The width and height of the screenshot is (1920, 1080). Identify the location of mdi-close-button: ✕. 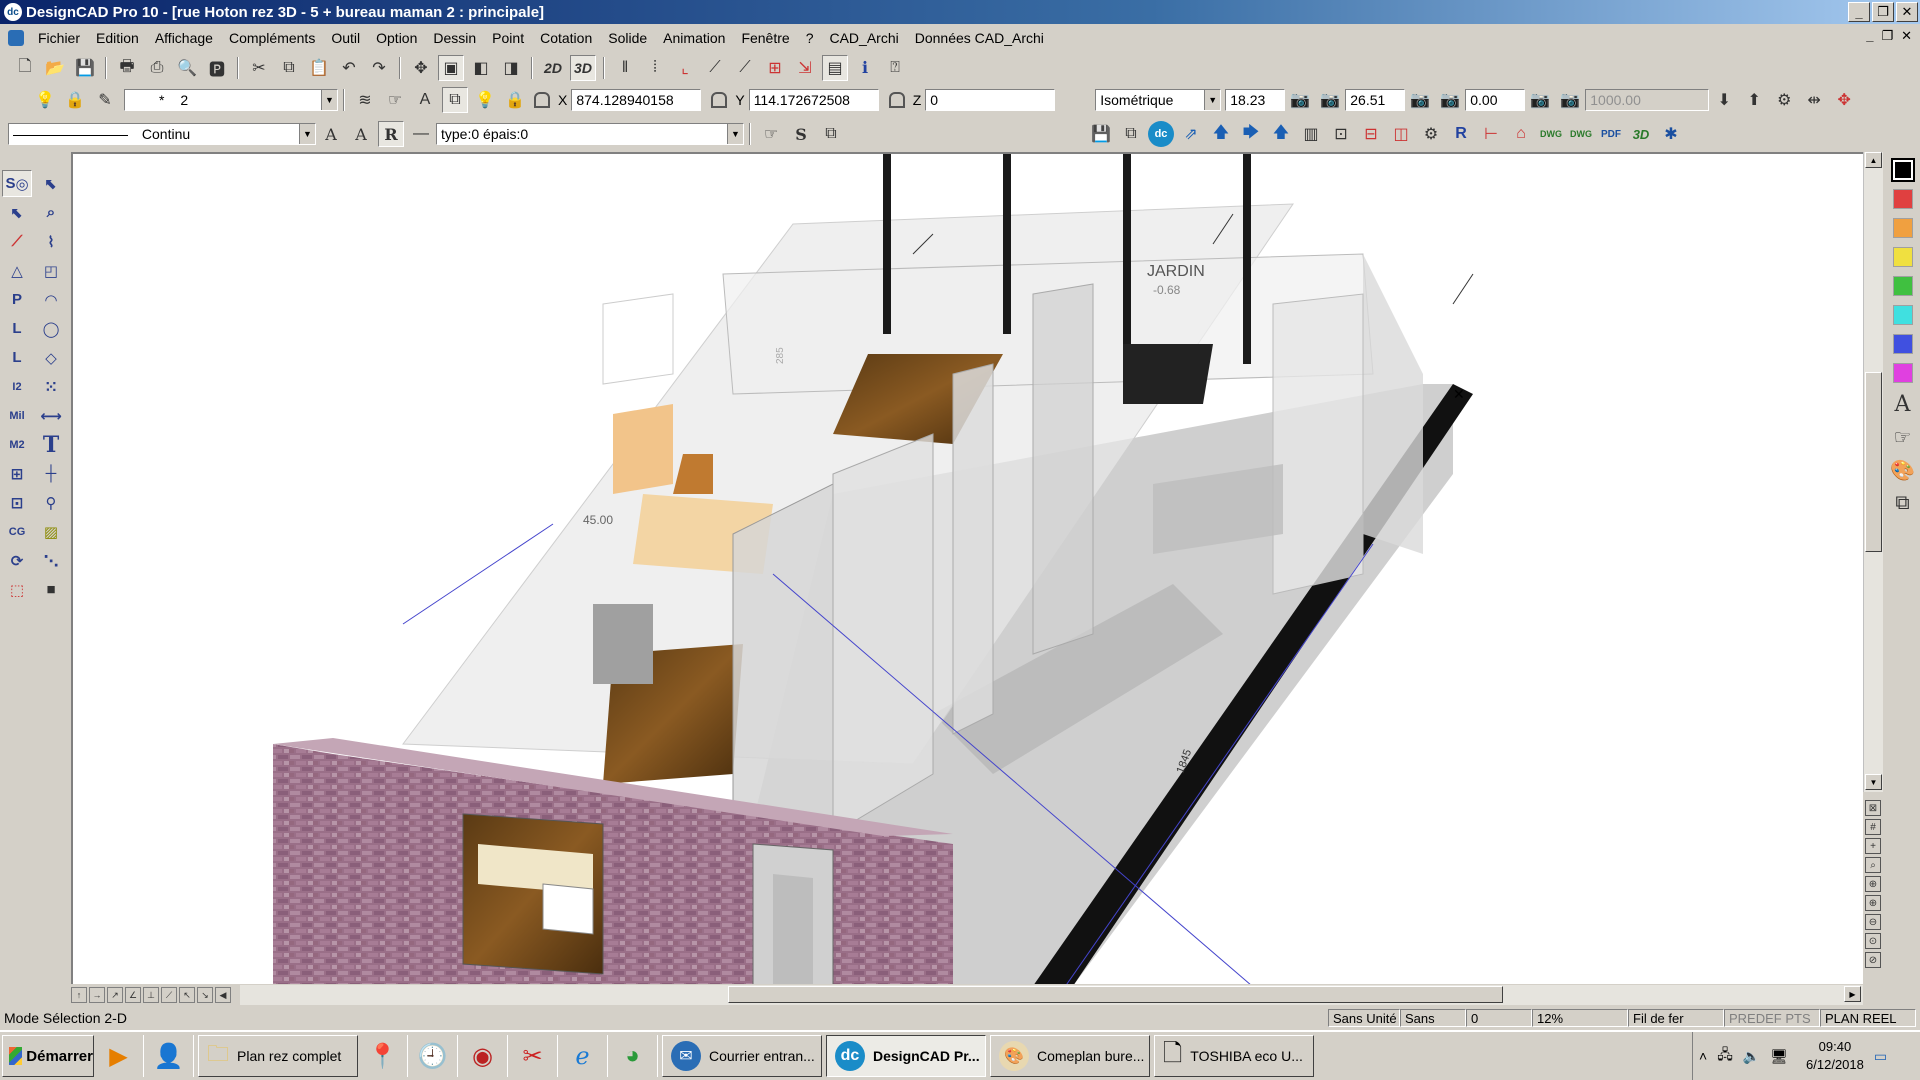
(1906, 36).